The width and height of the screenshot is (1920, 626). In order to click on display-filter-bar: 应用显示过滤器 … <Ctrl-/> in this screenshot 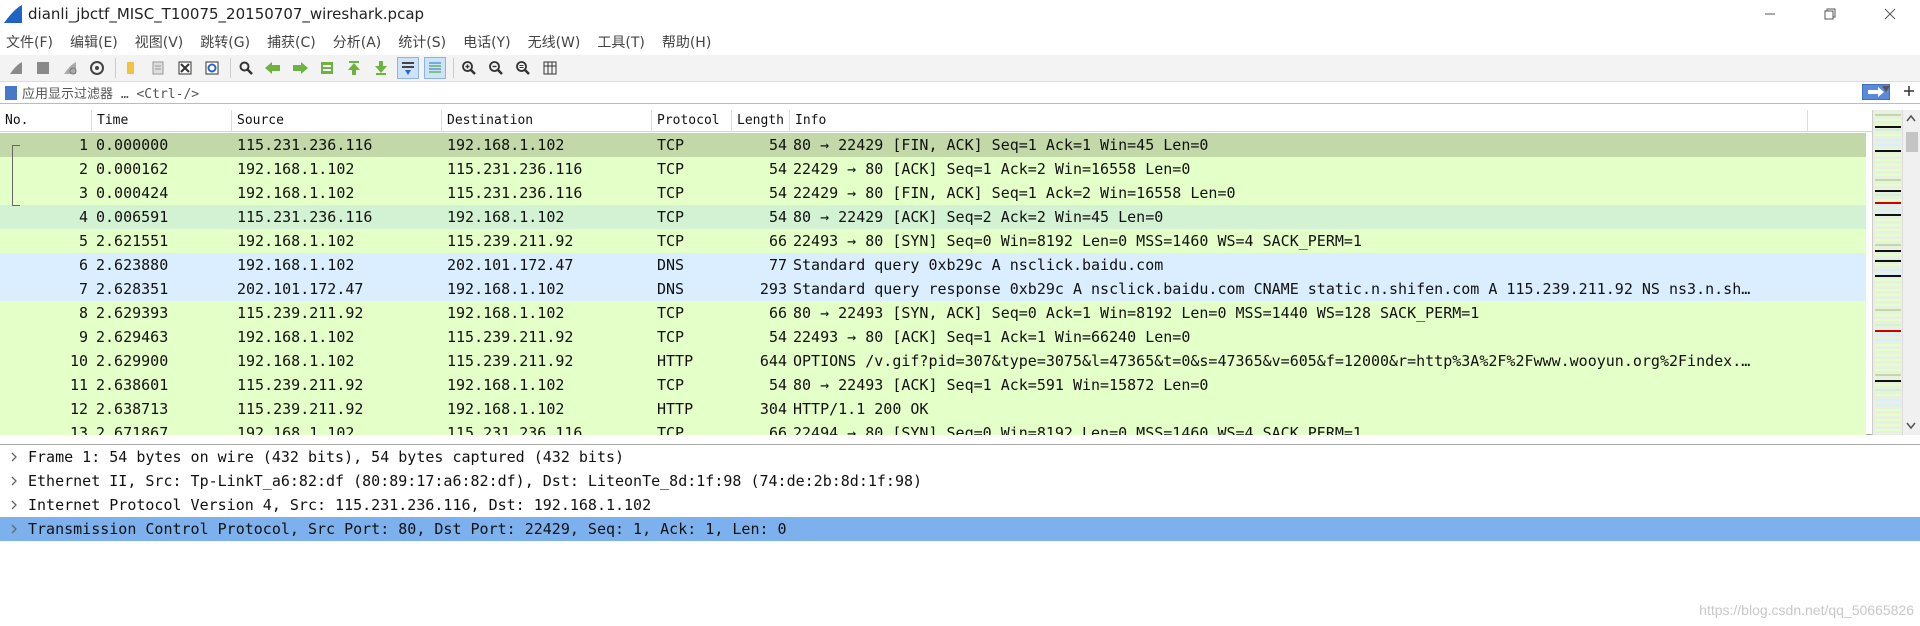, I will do `click(960, 93)`.